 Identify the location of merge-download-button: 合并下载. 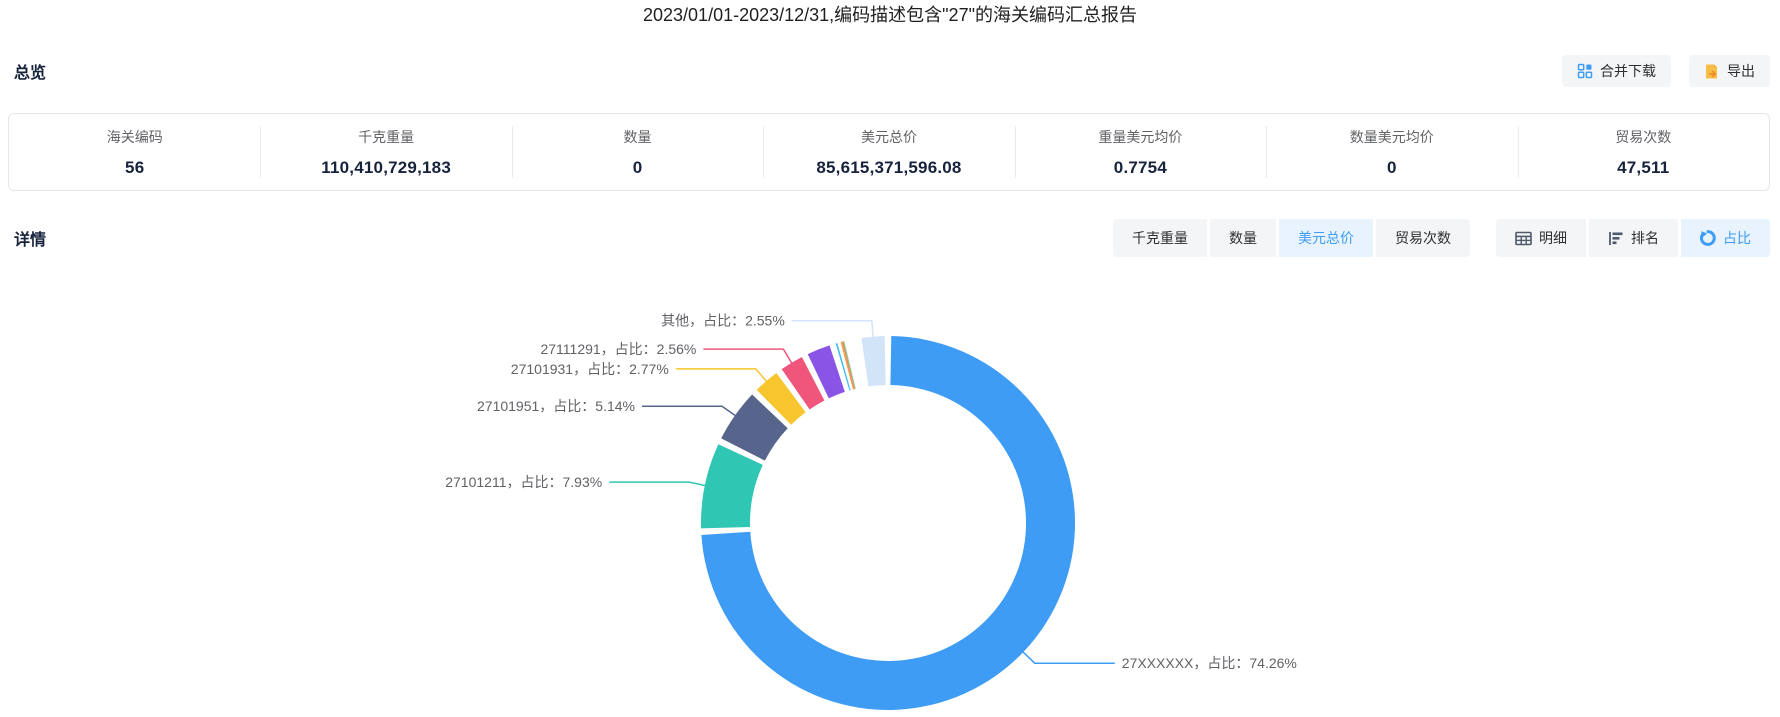
(1616, 71).